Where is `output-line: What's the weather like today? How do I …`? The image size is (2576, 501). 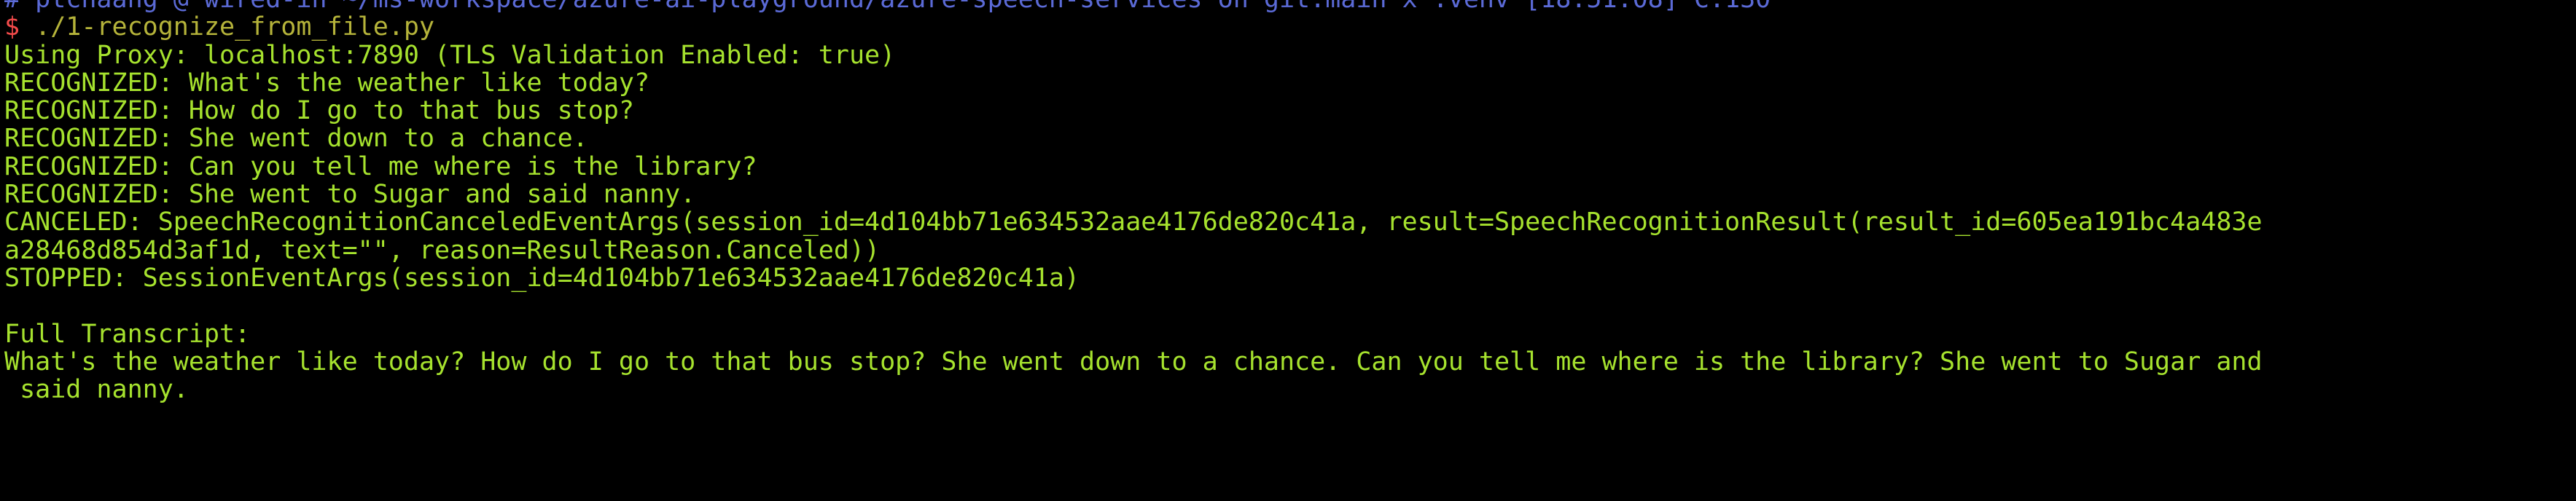 output-line: What's the weather like today? How do I … is located at coordinates (1133, 361).